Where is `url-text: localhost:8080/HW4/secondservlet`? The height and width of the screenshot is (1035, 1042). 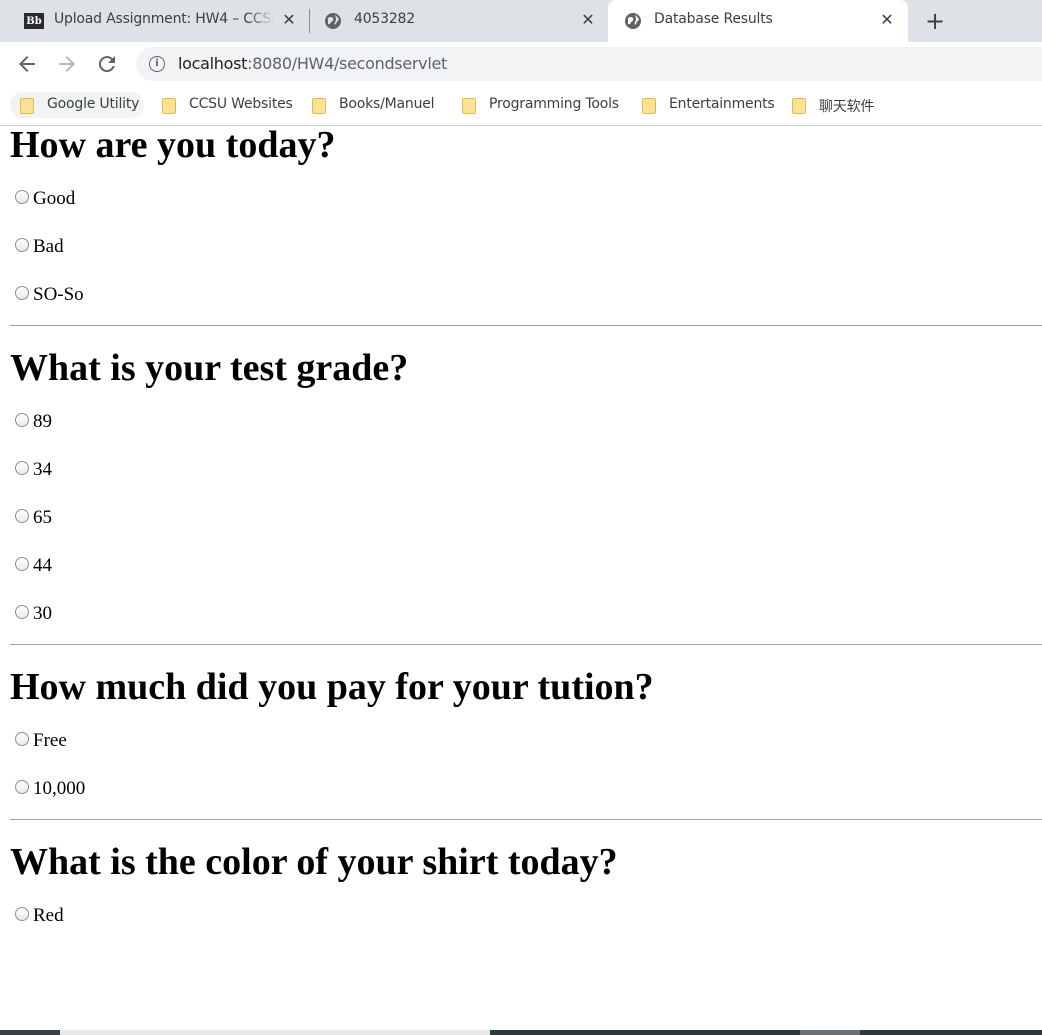
url-text: localhost:8080/HW4/secondservlet is located at coordinates (312, 63).